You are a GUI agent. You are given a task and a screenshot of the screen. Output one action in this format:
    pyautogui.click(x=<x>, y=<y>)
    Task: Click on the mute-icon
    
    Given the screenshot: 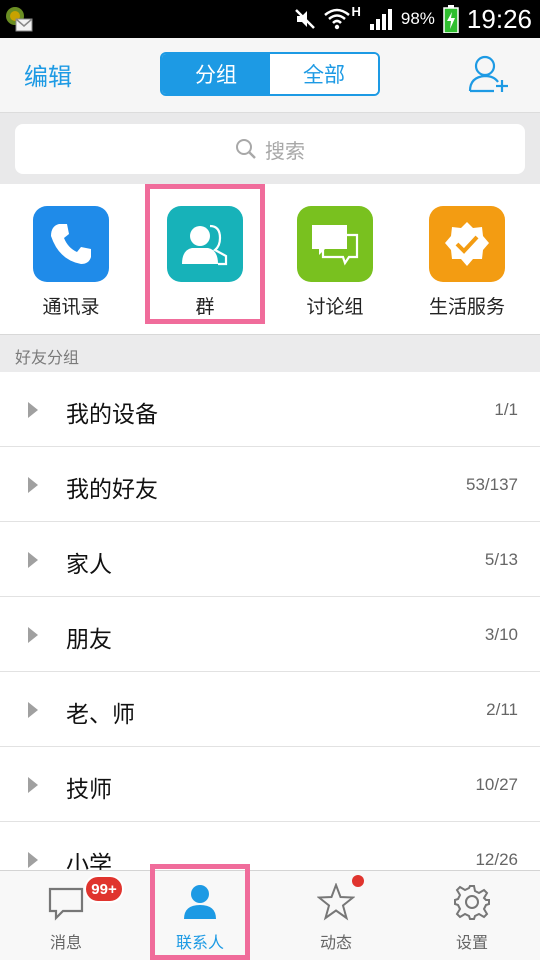 What is the action you would take?
    pyautogui.click(x=304, y=19)
    